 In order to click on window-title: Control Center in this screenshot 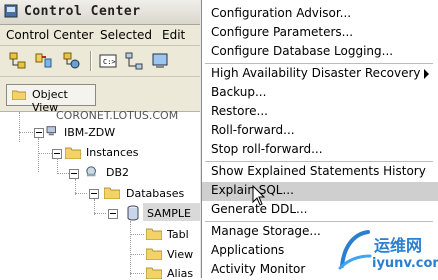, I will do `click(82, 11)`.